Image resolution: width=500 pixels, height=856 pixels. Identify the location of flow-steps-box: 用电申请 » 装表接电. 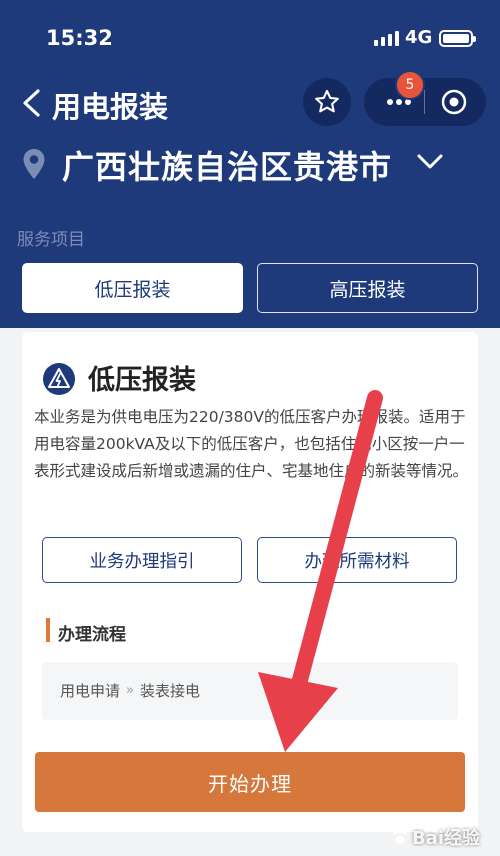
(250, 691).